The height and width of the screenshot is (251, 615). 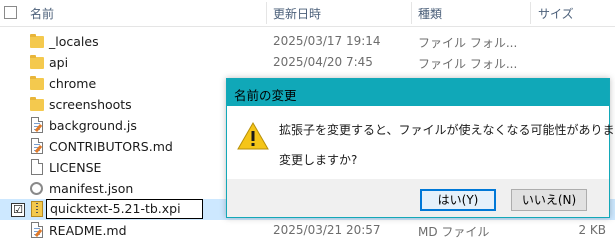 What do you see at coordinates (265, 95) in the screenshot?
I see `dialog-title: 名前の変更` at bounding box center [265, 95].